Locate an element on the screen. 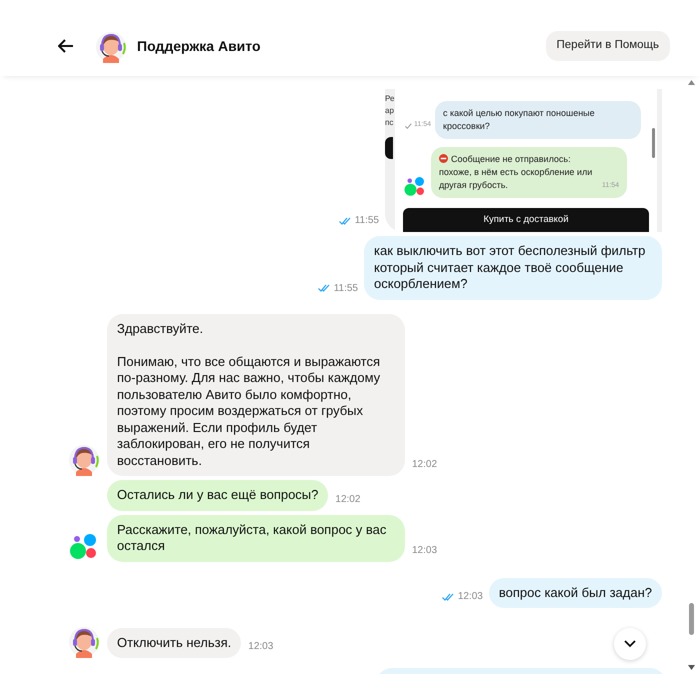  message-text: Остались ли у вас ещё вопросы? is located at coordinates (217, 495).